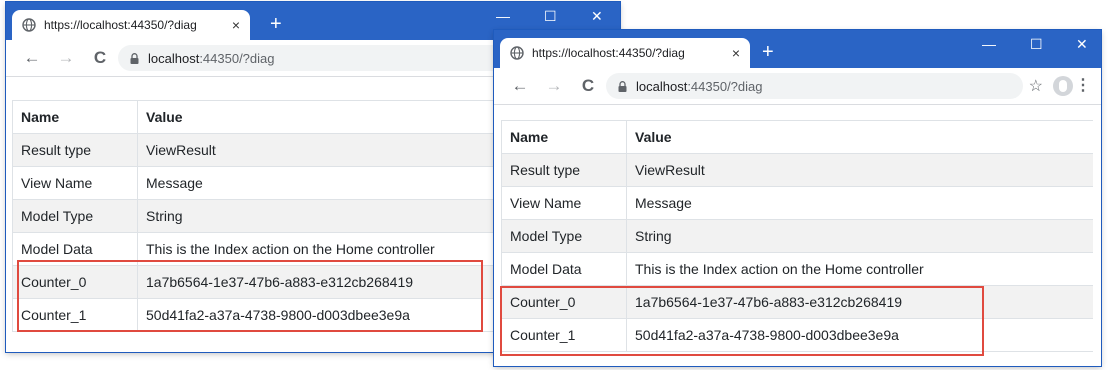 This screenshot has height=370, width=1109. I want to click on header-value: Value, so click(859, 137).